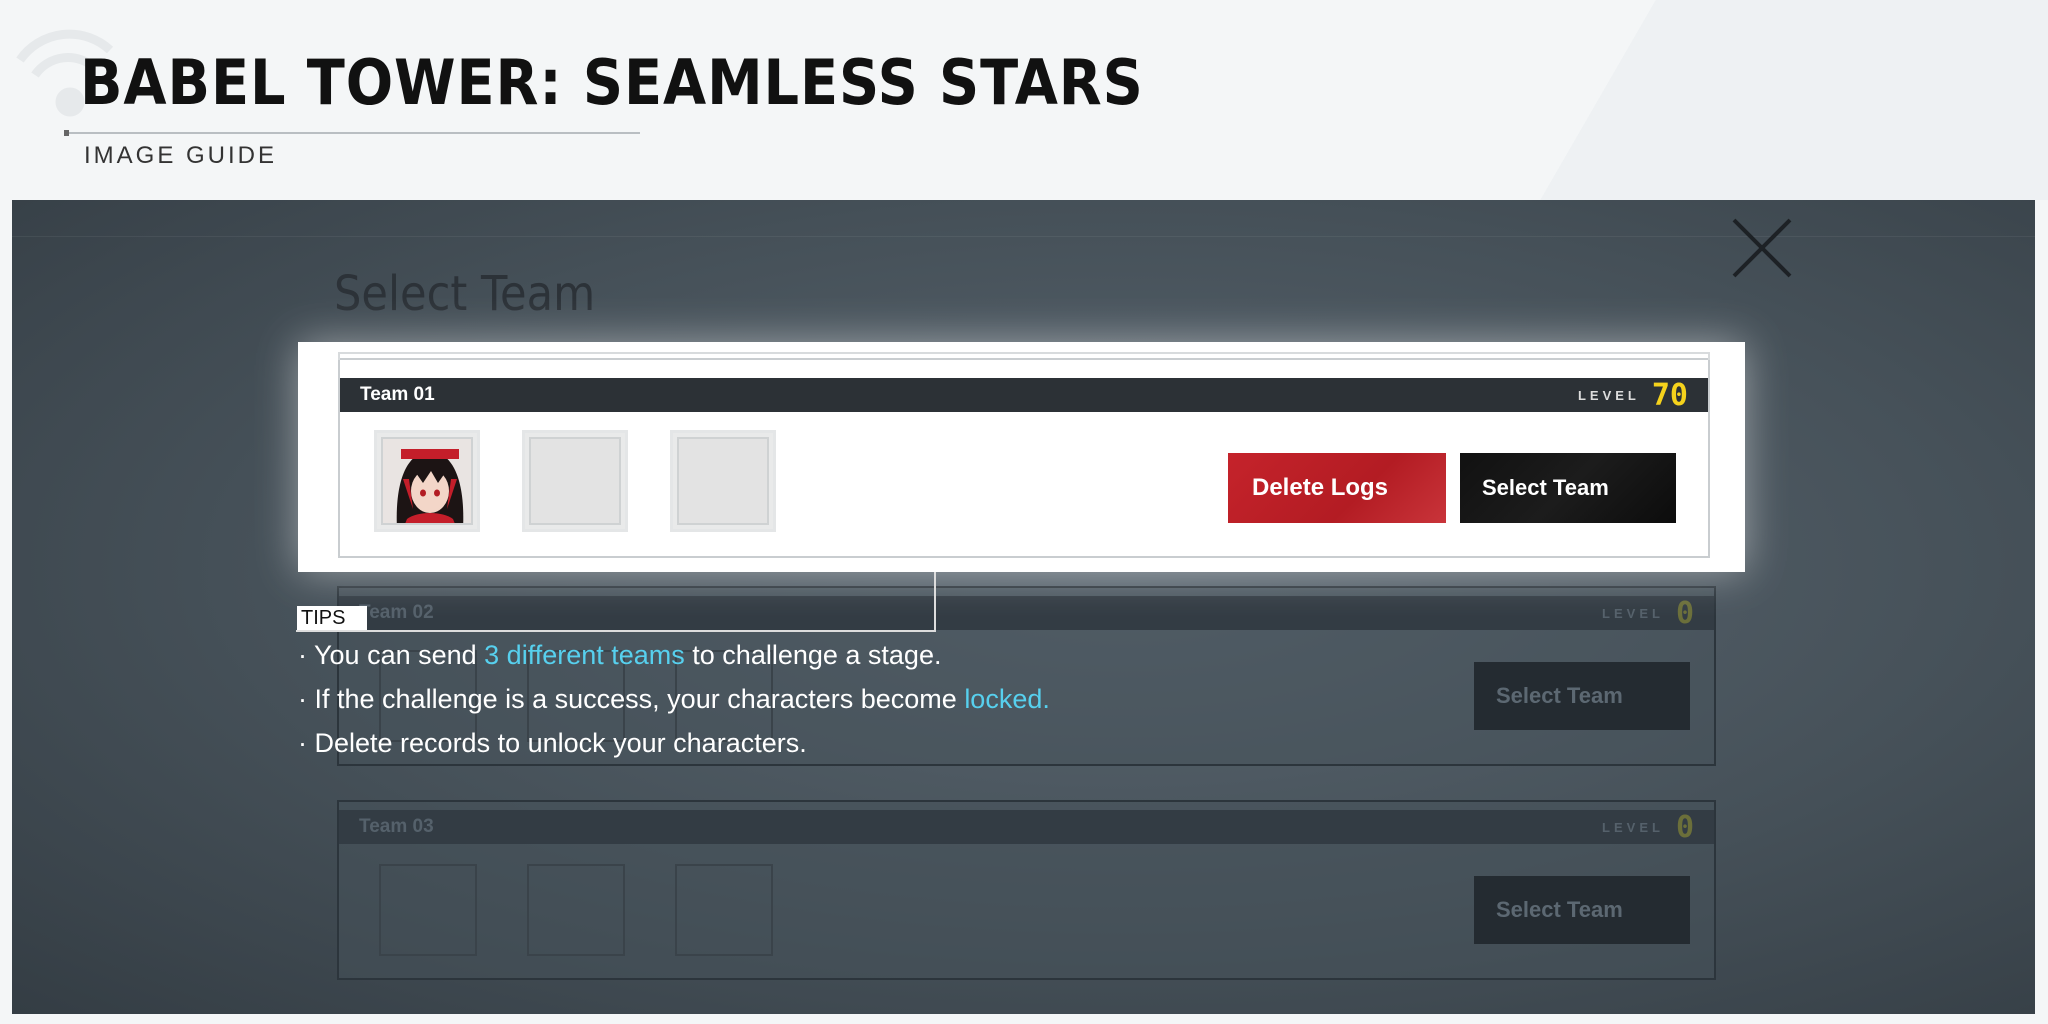 This screenshot has width=2048, height=1024. What do you see at coordinates (396, 826) in the screenshot?
I see `team-name: Team 03` at bounding box center [396, 826].